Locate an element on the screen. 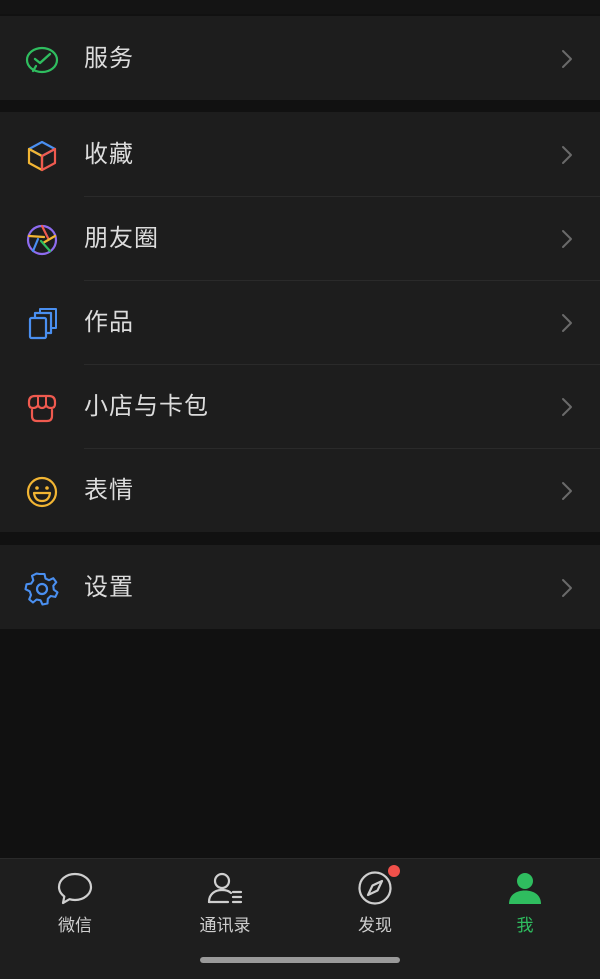 This screenshot has height=979, width=600. compass-icon is located at coordinates (378, 886).